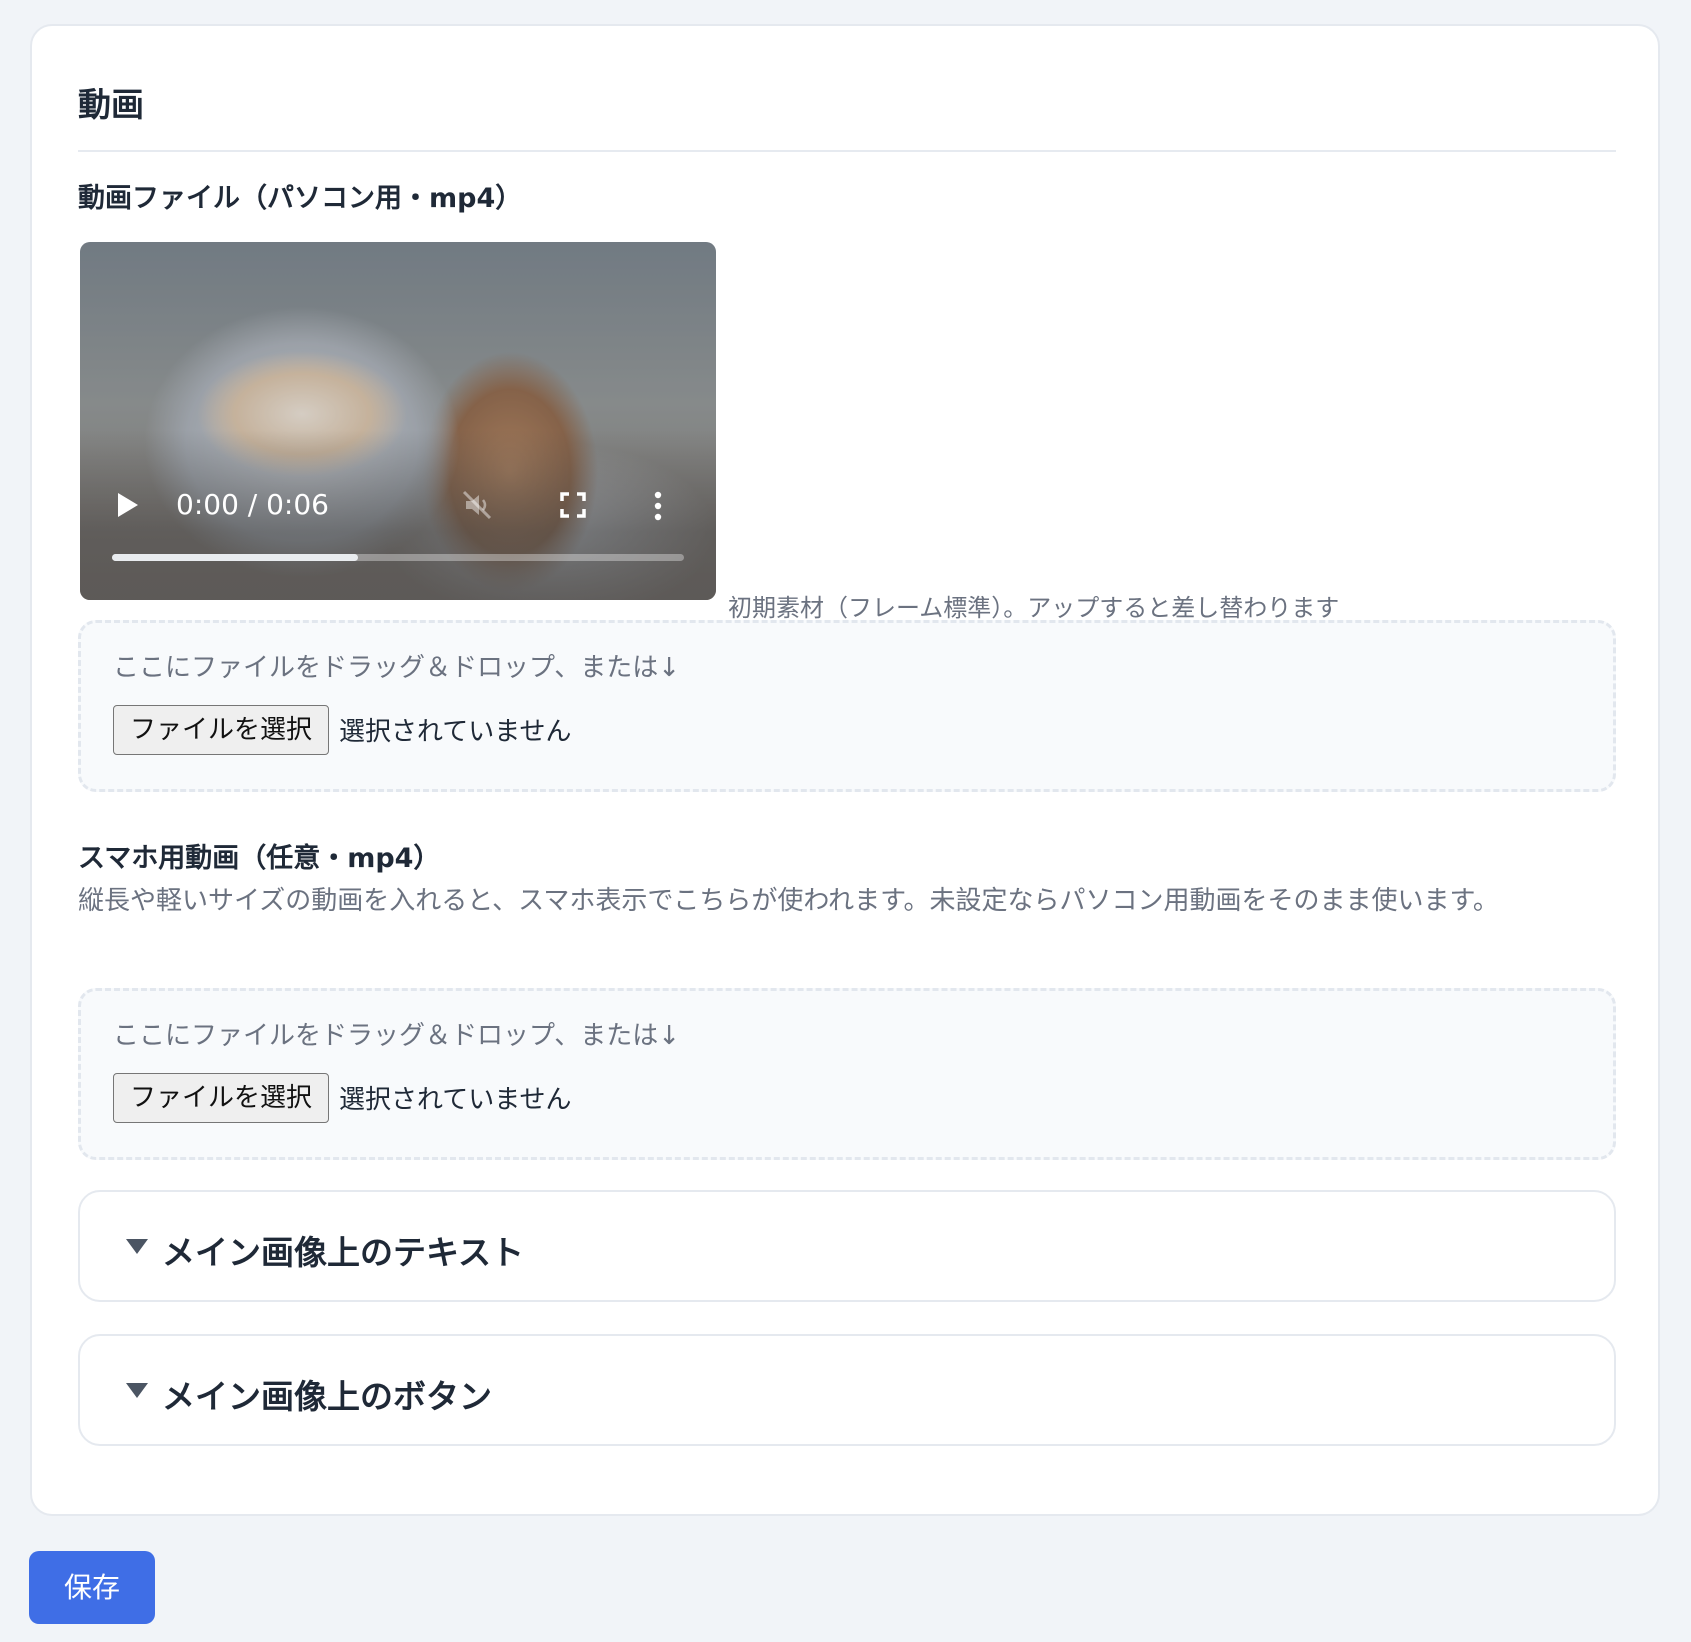 The width and height of the screenshot is (1691, 1642). I want to click on fullscreen-icon, so click(573, 505).